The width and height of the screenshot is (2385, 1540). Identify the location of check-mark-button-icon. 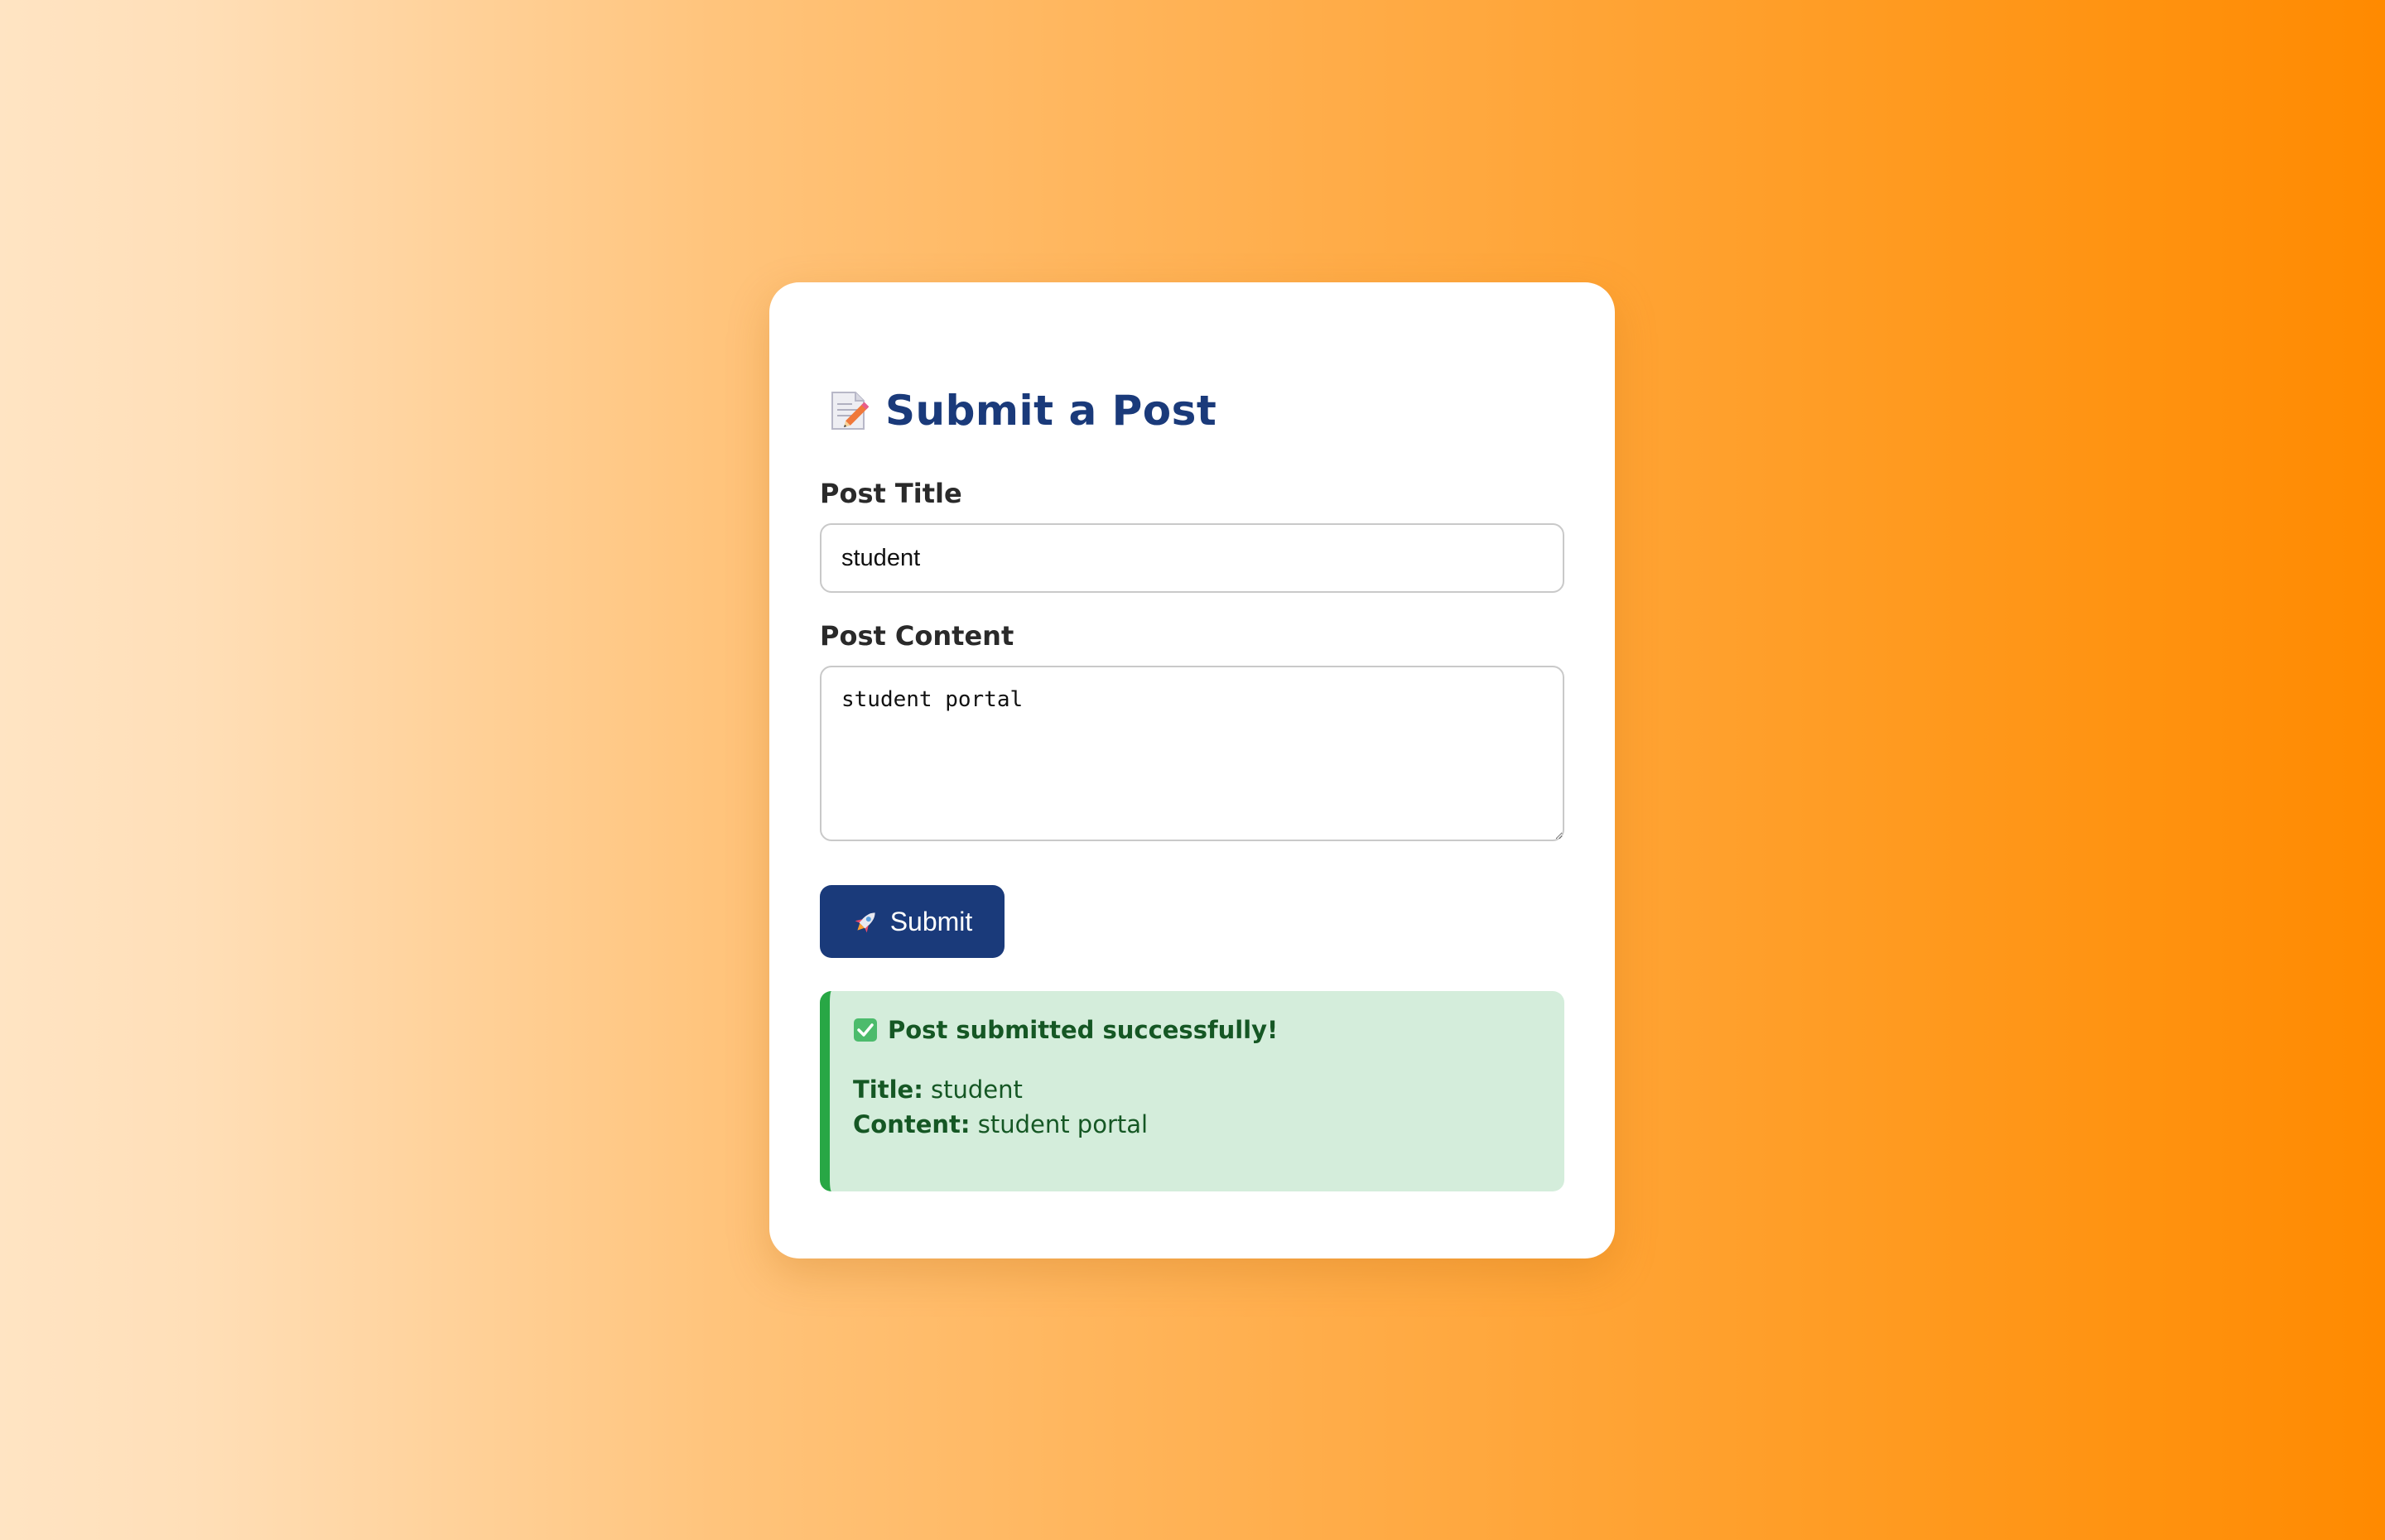
(865, 1030).